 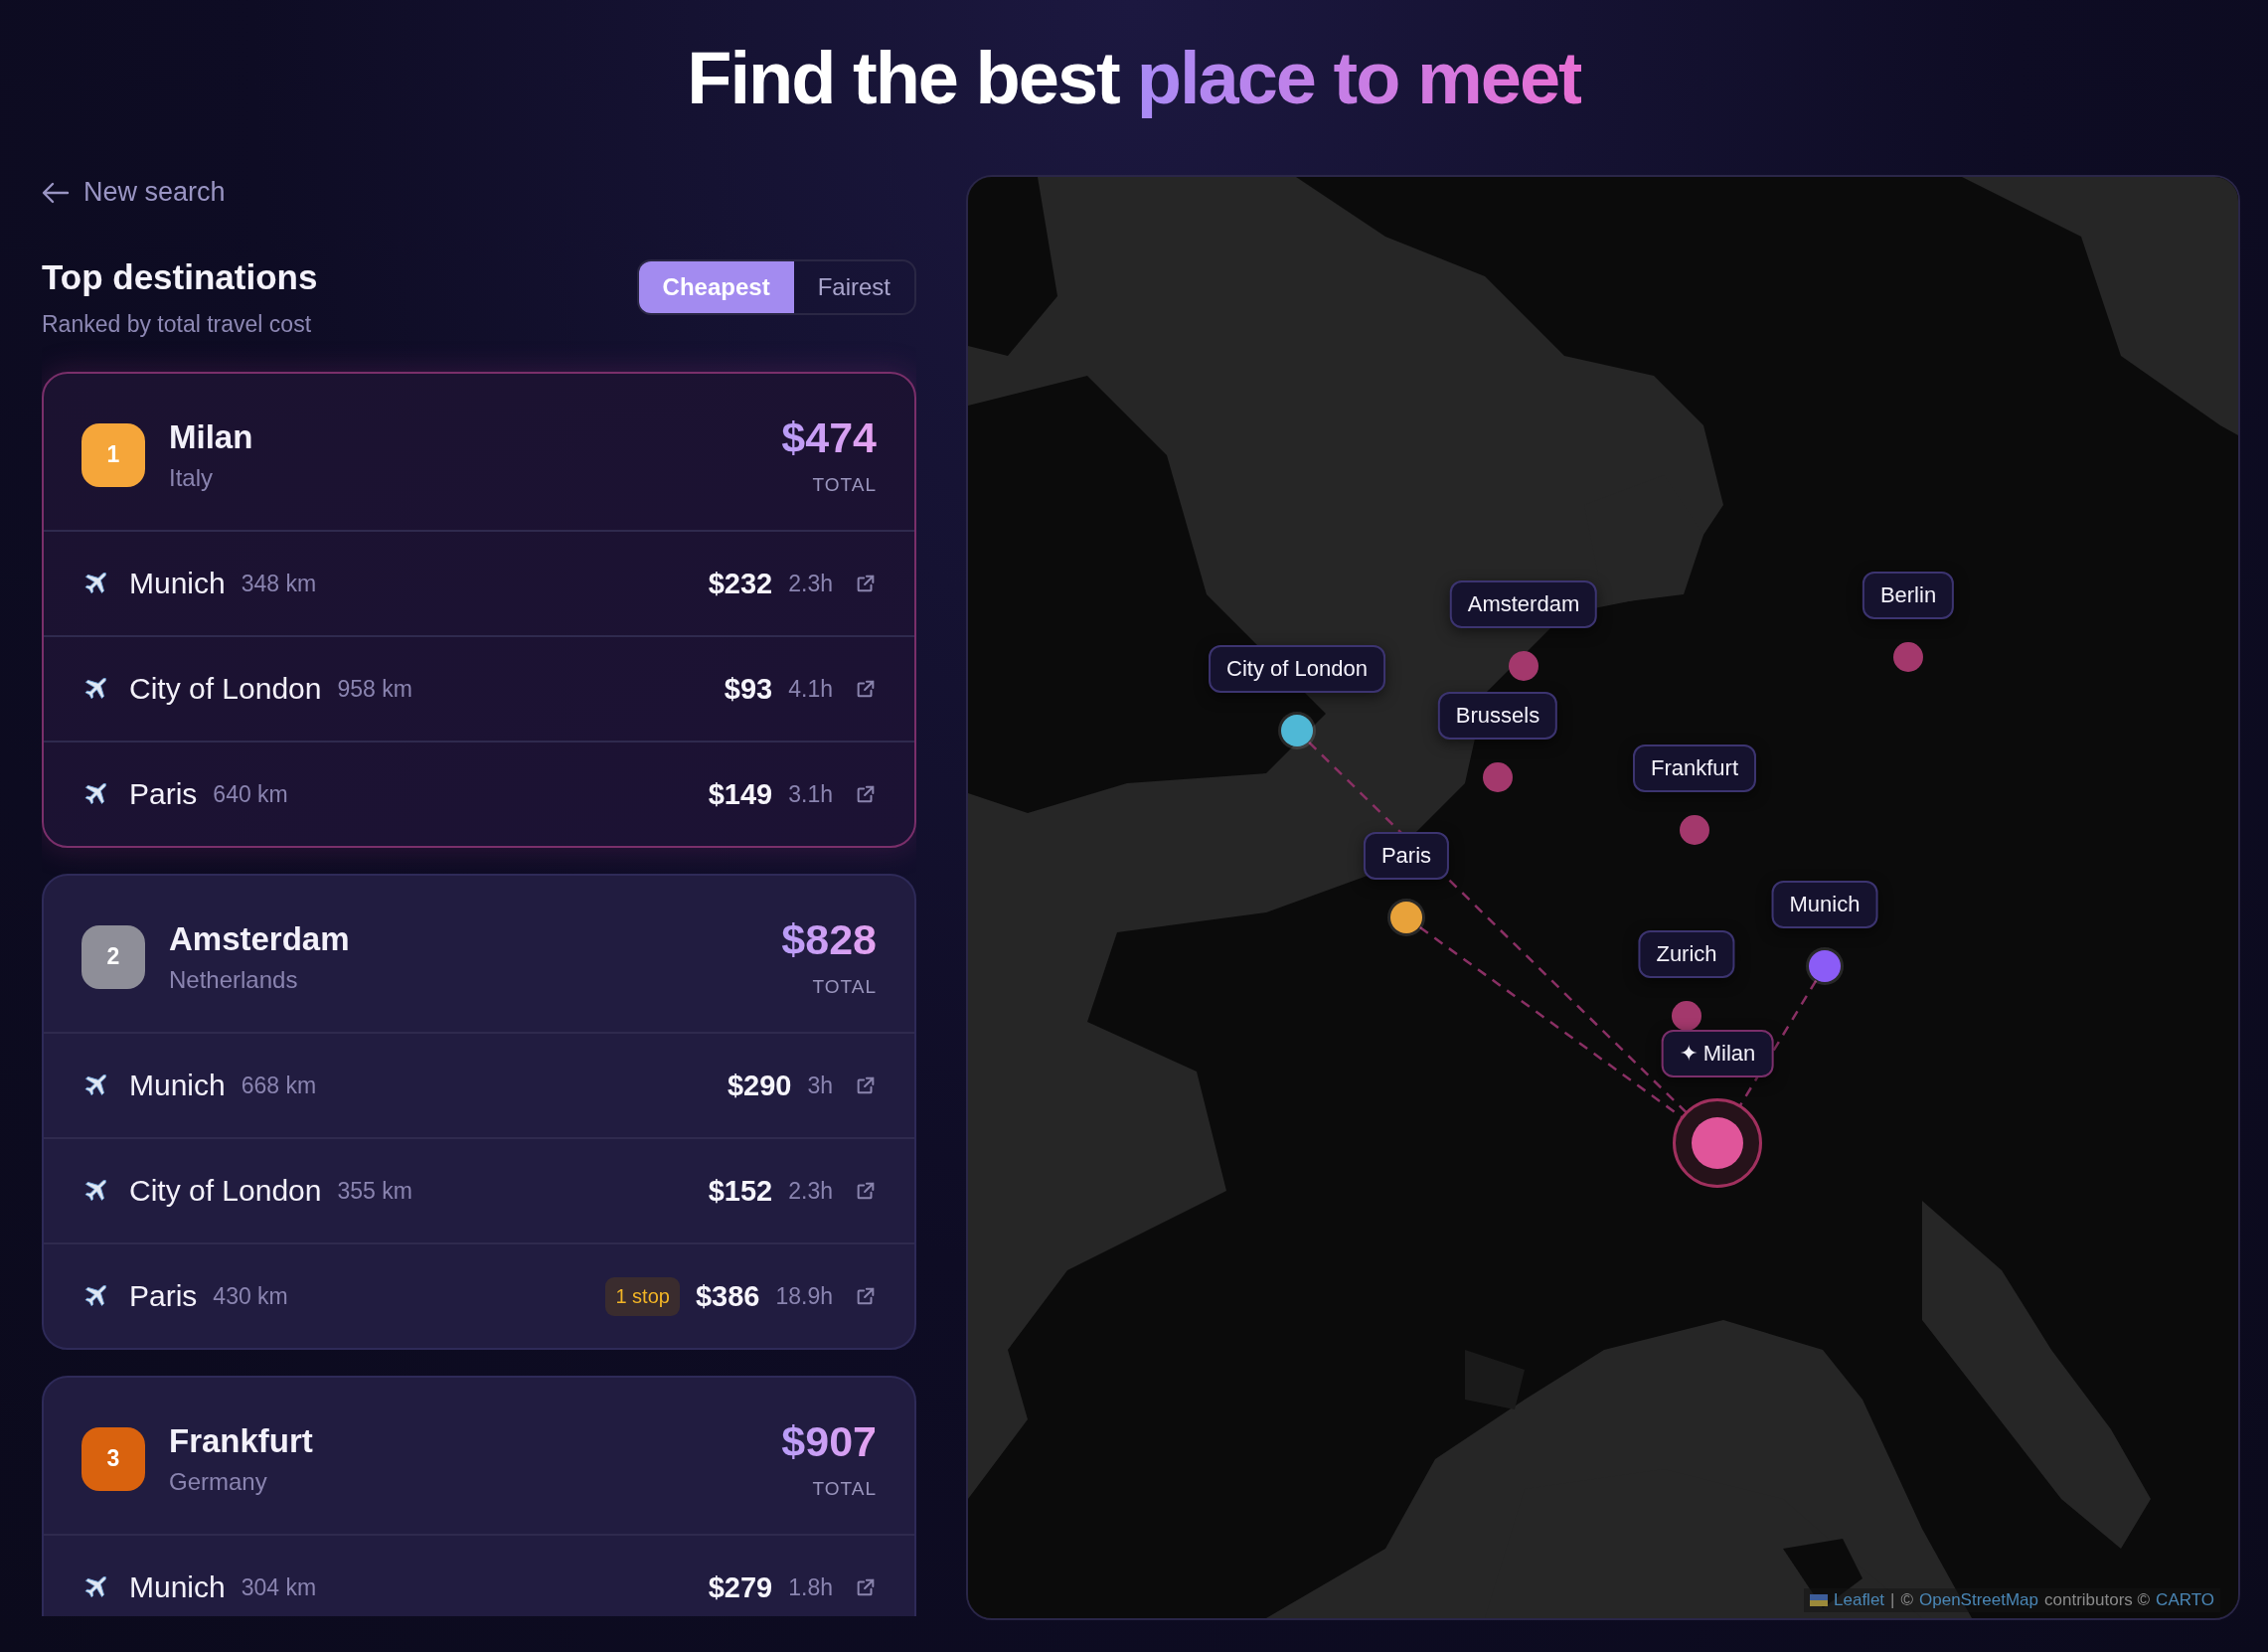 What do you see at coordinates (1825, 904) in the screenshot?
I see `map-marker-label: Munich` at bounding box center [1825, 904].